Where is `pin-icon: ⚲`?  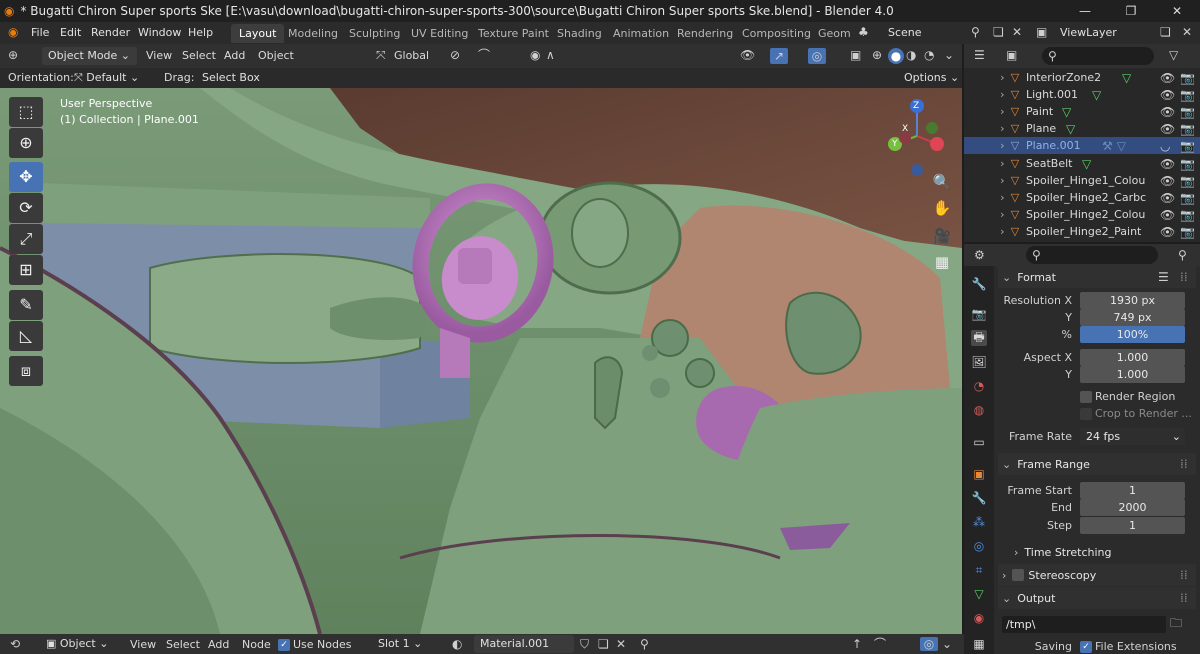 pin-icon: ⚲ is located at coordinates (975, 32).